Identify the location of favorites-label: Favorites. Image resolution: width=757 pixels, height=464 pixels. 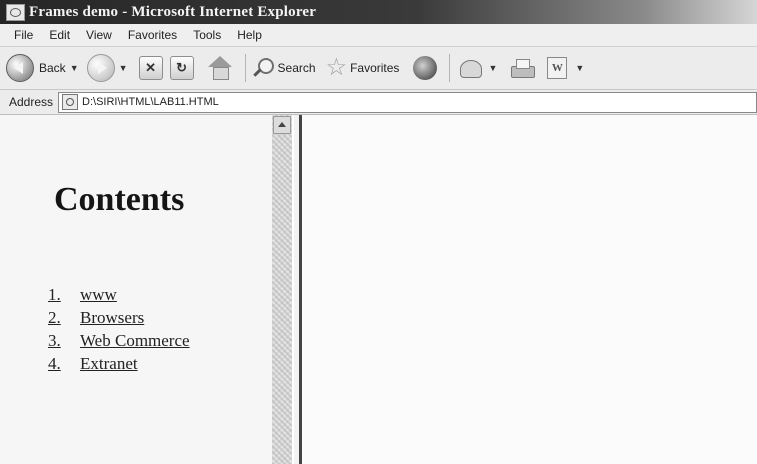
(375, 68).